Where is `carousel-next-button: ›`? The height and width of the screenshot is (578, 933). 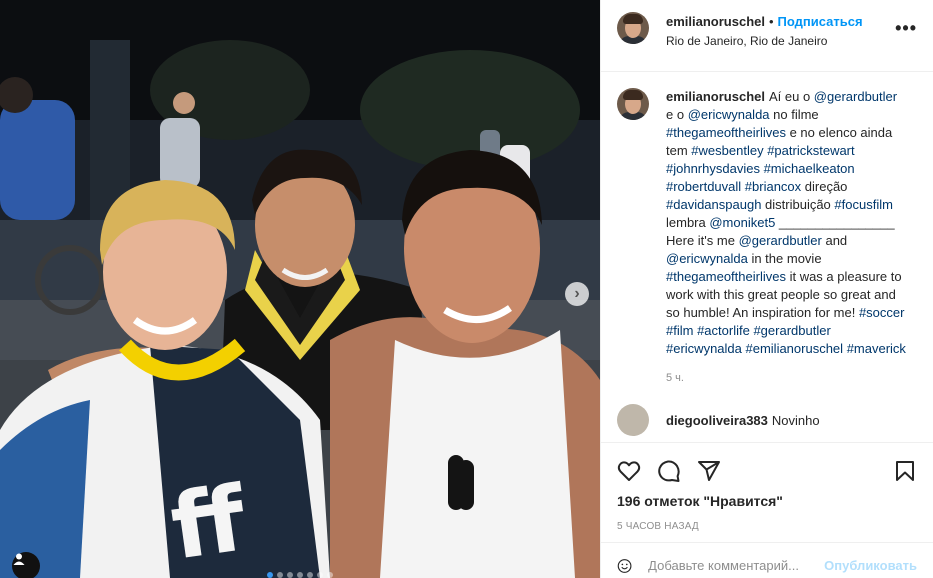
carousel-next-button: › is located at coordinates (577, 294).